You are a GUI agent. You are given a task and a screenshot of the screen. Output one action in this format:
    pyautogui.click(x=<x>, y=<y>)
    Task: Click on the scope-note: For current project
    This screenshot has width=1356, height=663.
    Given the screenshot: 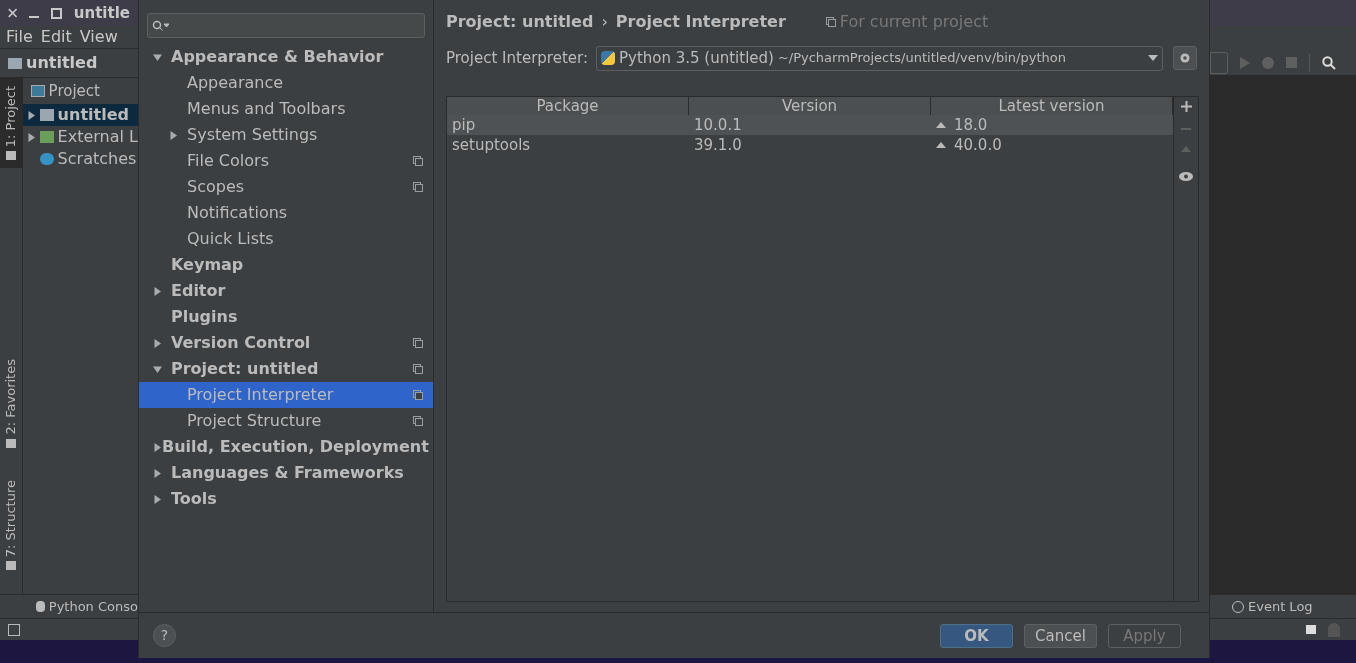 What is the action you would take?
    pyautogui.click(x=914, y=22)
    